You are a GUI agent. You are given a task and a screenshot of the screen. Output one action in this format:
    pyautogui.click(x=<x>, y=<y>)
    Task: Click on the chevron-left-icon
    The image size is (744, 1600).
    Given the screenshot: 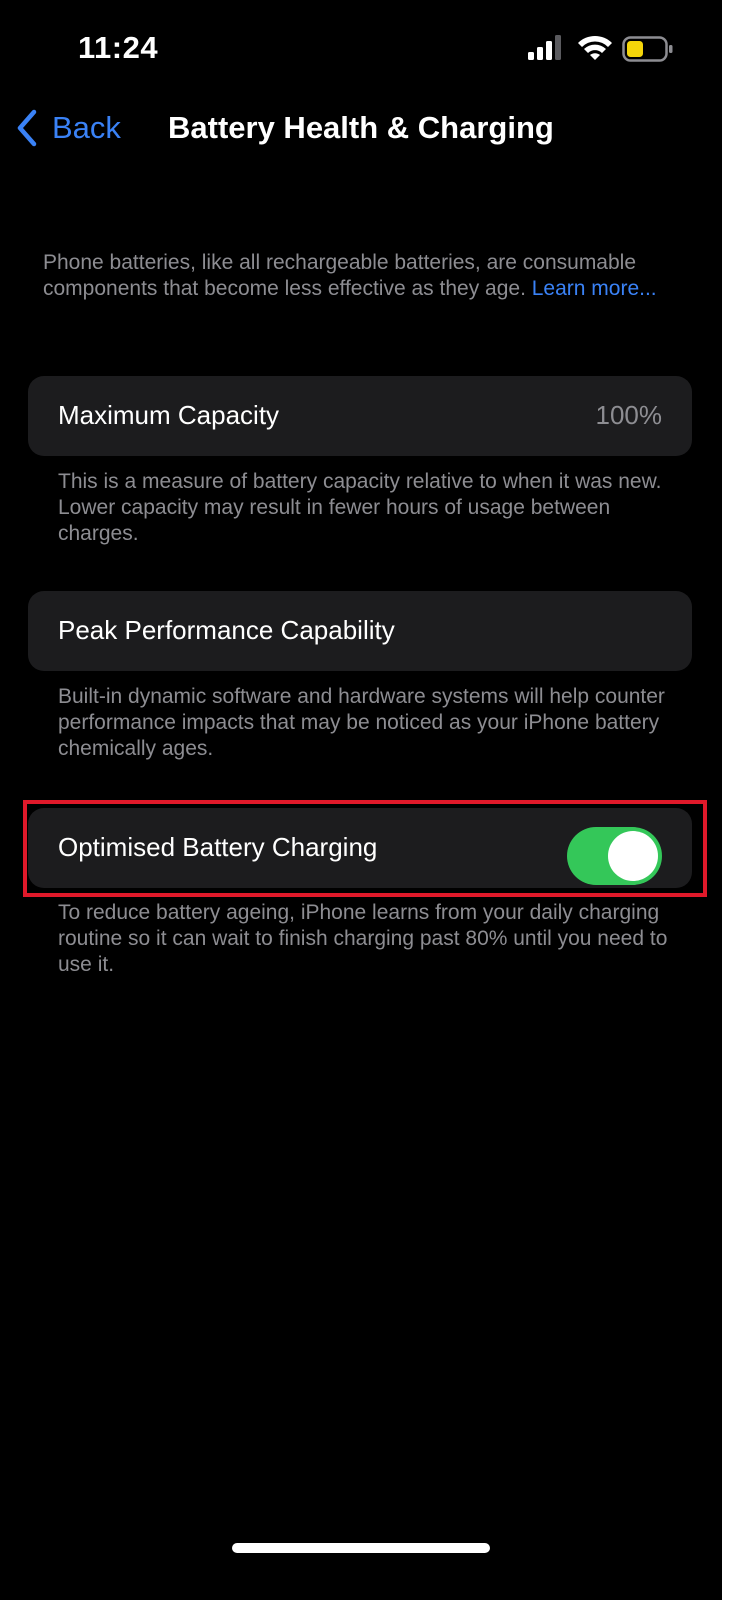 What is the action you would take?
    pyautogui.click(x=27, y=128)
    